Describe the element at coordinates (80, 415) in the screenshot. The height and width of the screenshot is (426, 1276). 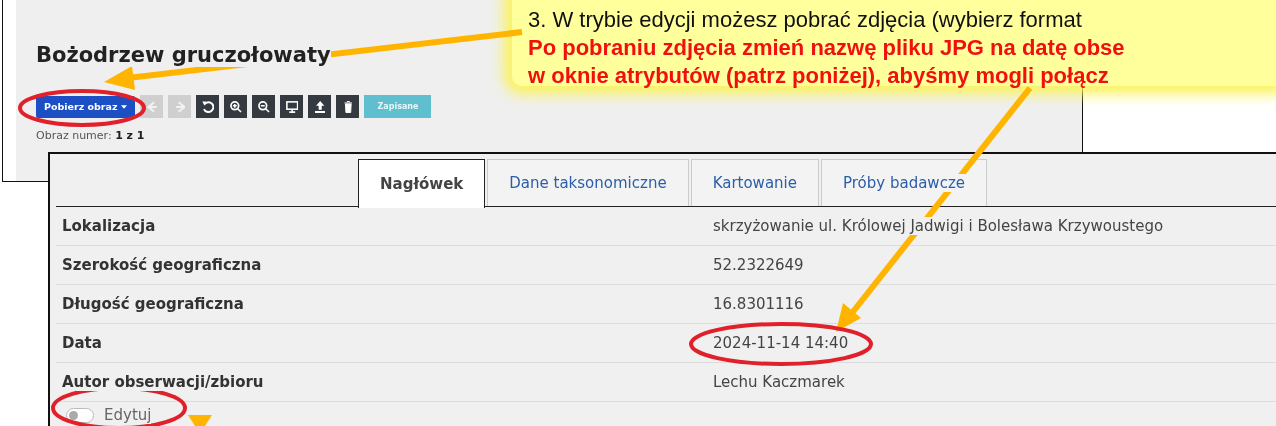
I see `toggle-switch` at that location.